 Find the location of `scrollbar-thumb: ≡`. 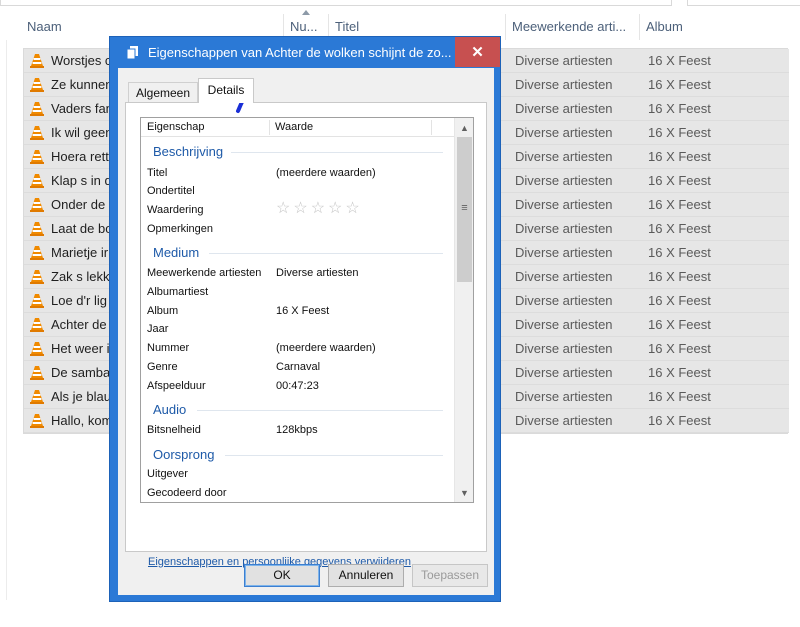

scrollbar-thumb: ≡ is located at coordinates (464, 209).